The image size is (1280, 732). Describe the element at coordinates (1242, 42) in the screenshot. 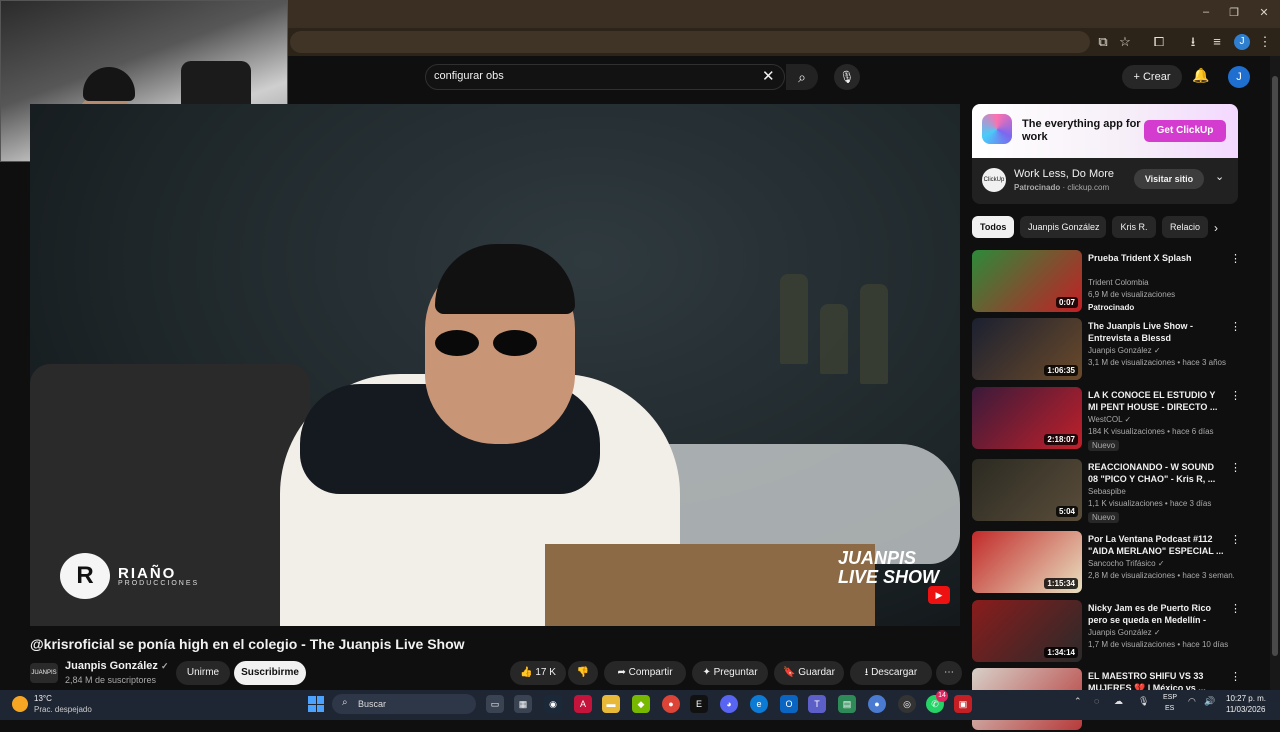

I see `browser-profile-avatar: J` at that location.